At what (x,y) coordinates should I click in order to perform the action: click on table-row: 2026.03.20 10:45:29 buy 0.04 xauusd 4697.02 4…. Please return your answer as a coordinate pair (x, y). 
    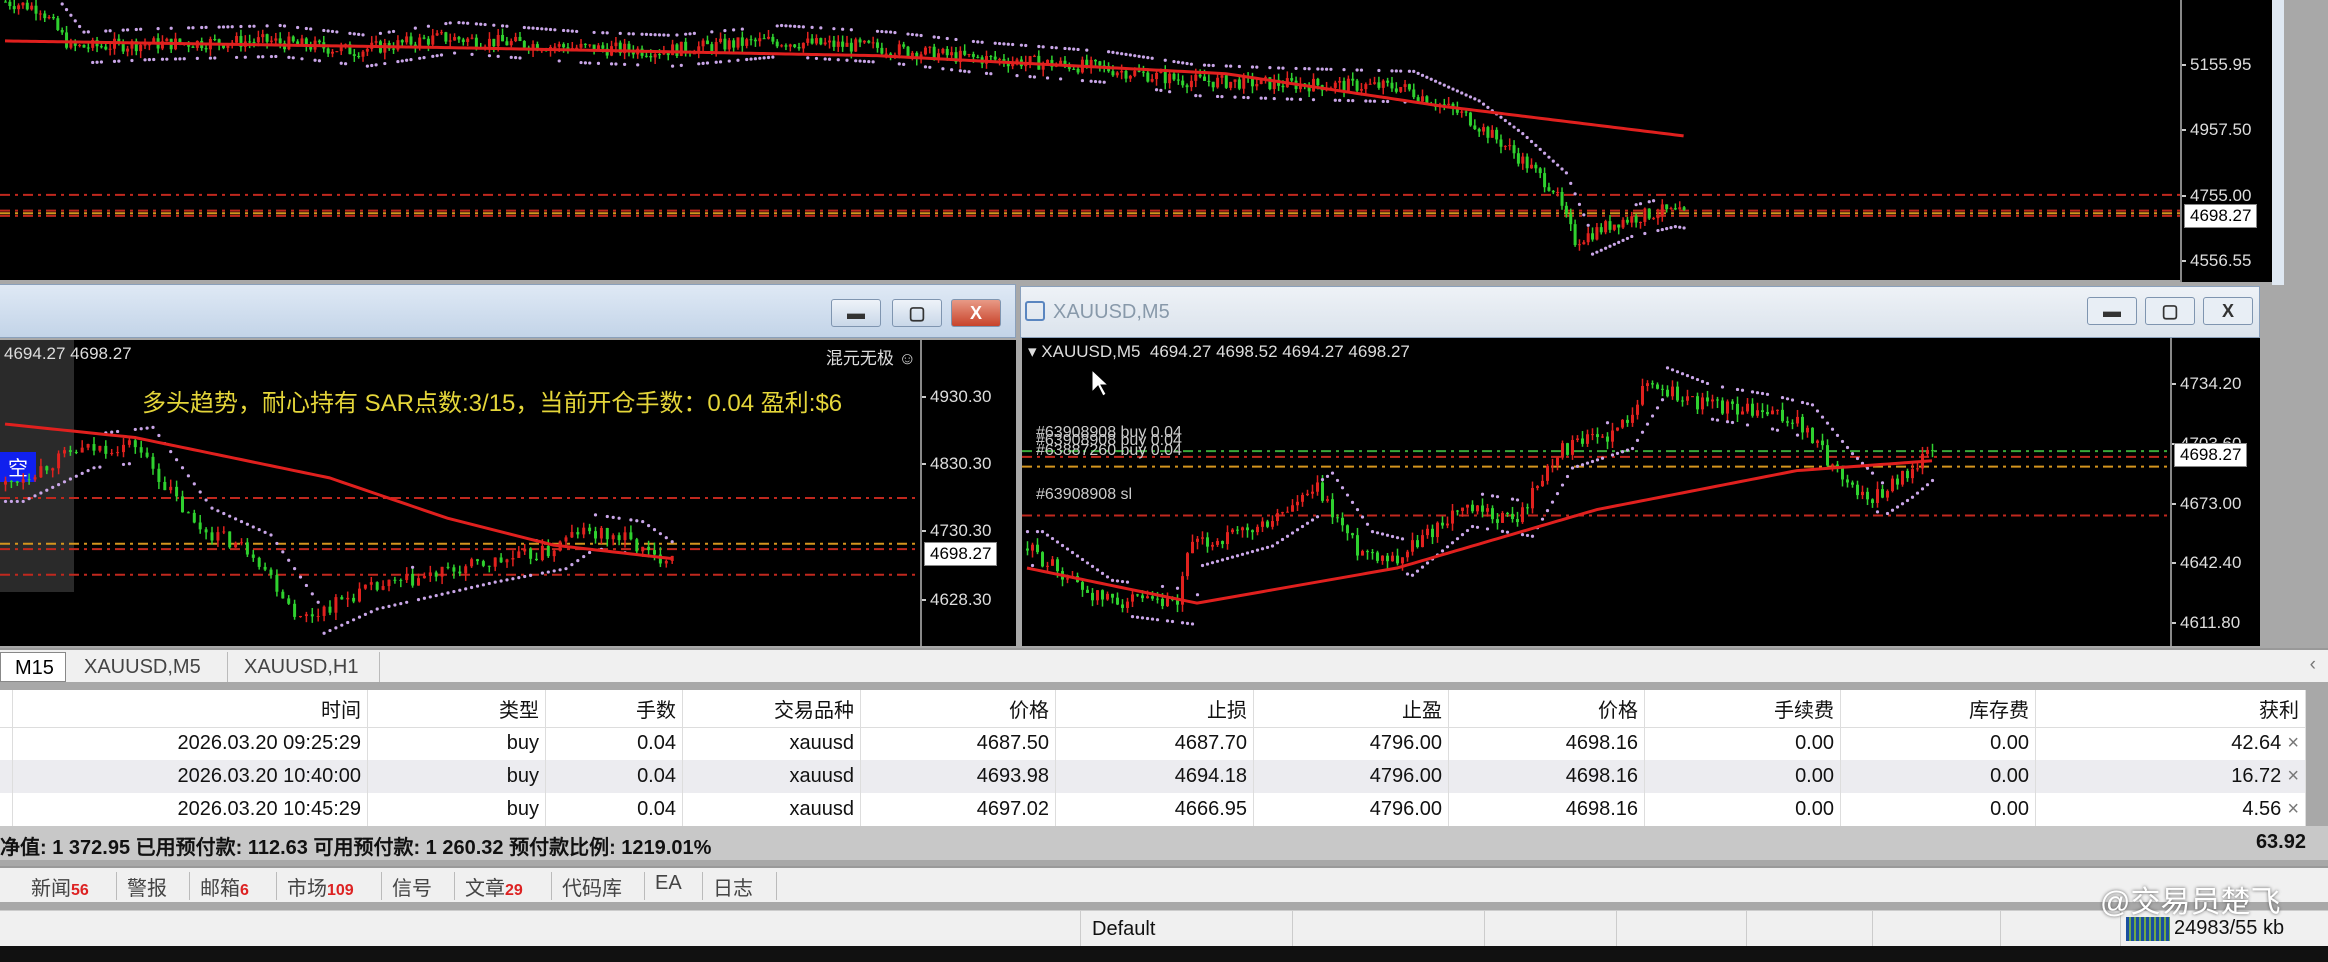
    Looking at the image, I should click on (1153, 809).